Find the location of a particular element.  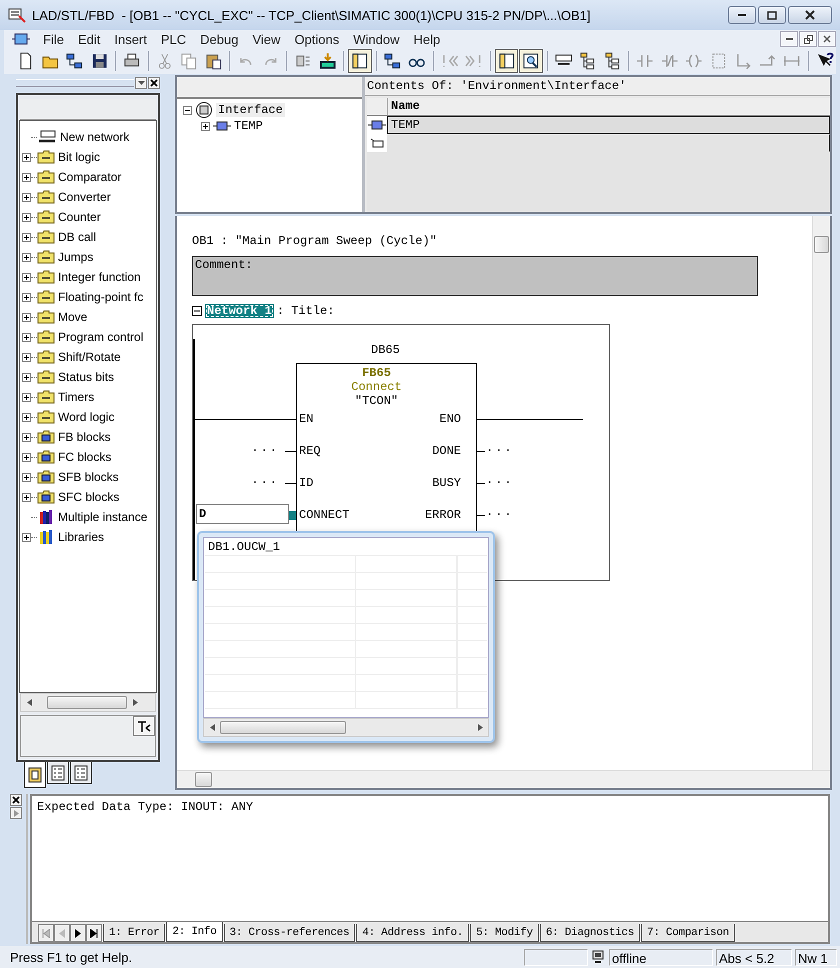

network-title: : Title: is located at coordinates (305, 311).